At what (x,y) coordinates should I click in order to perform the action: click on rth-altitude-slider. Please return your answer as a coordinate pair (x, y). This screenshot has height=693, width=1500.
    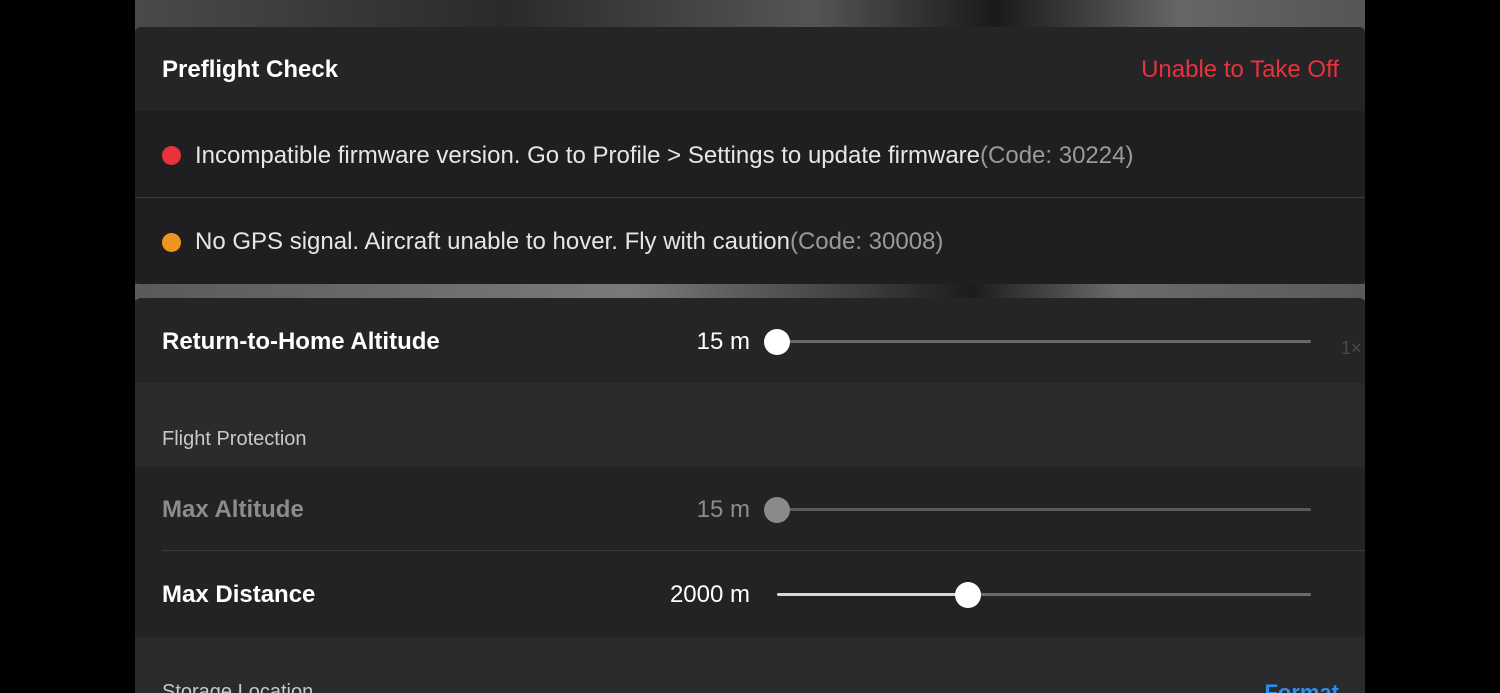
    Looking at the image, I should click on (1037, 342).